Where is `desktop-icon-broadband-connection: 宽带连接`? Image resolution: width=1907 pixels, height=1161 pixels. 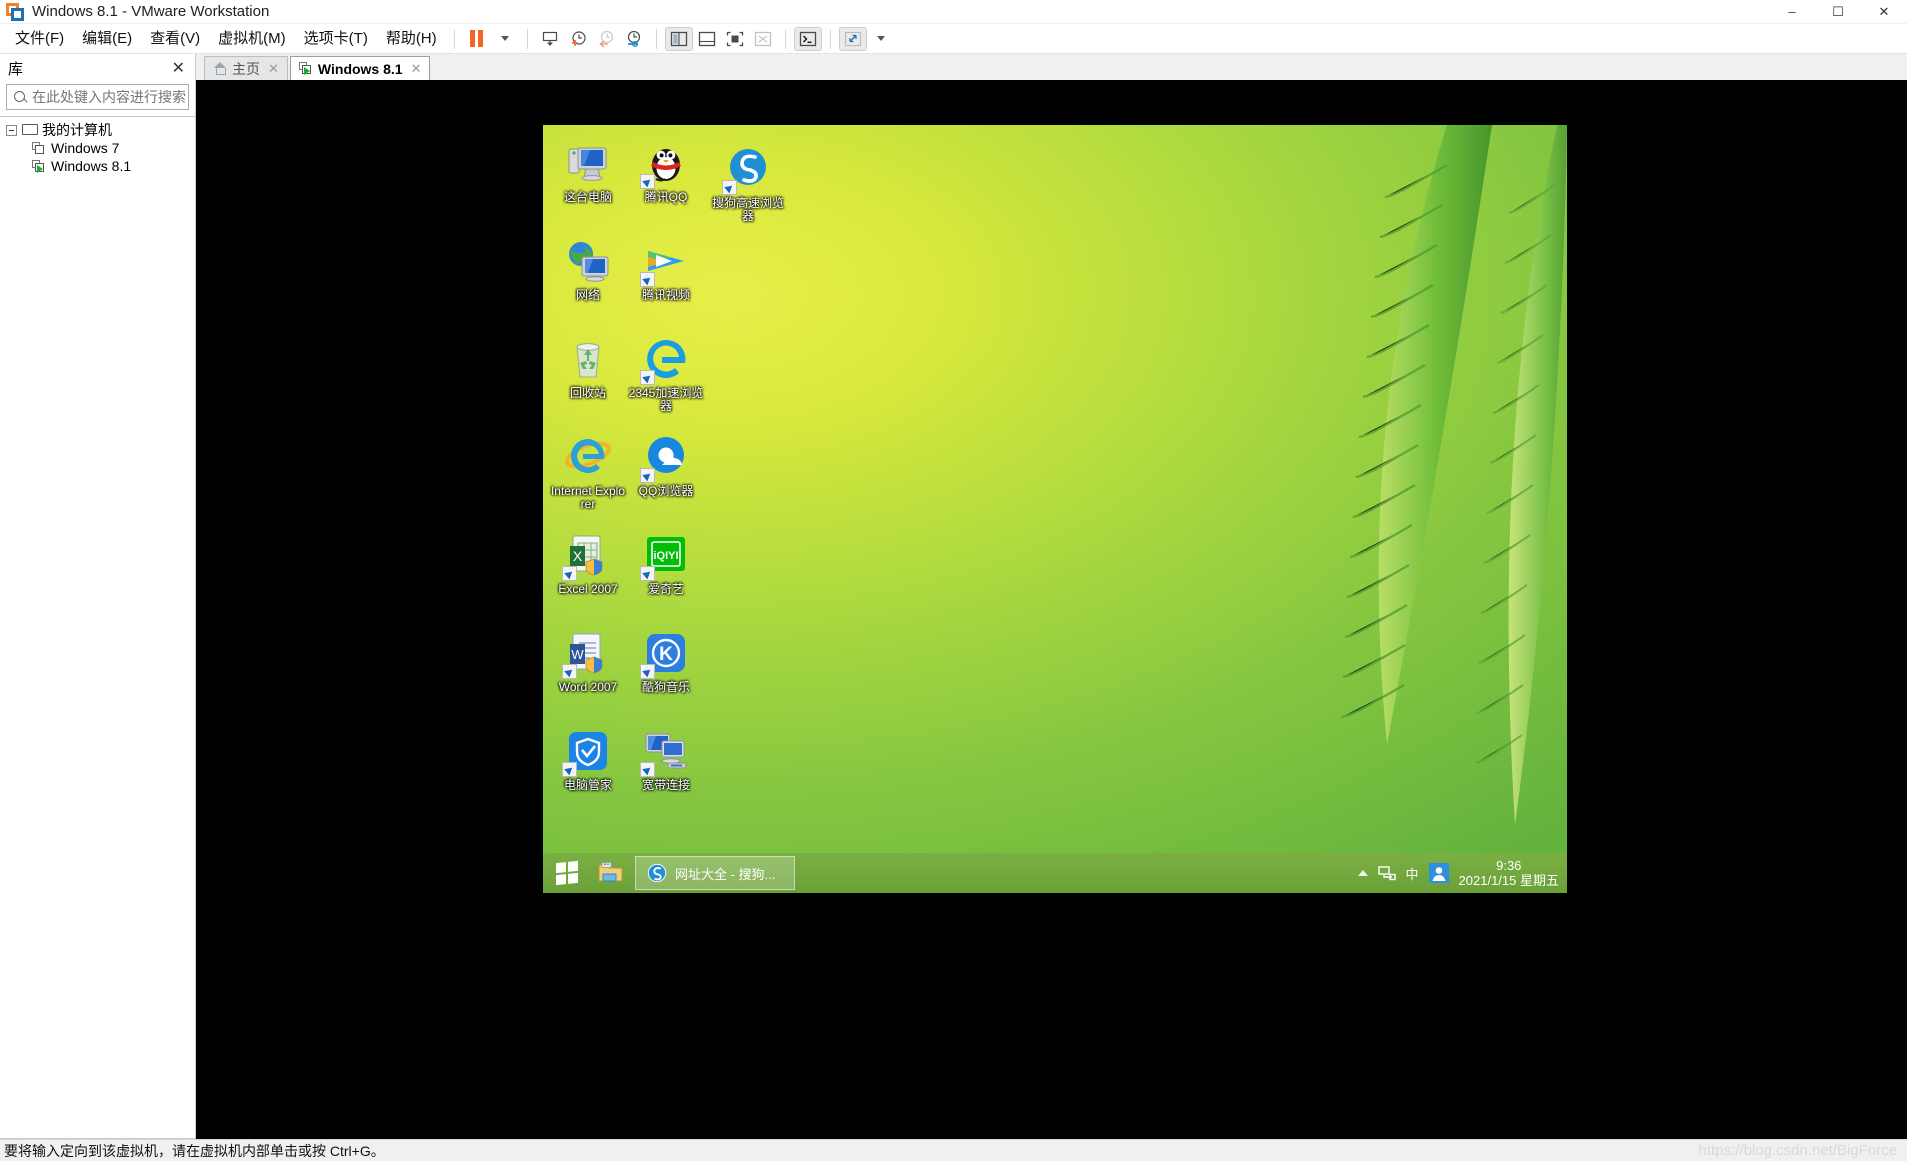 desktop-icon-broadband-connection: 宽带连接 is located at coordinates (666, 770).